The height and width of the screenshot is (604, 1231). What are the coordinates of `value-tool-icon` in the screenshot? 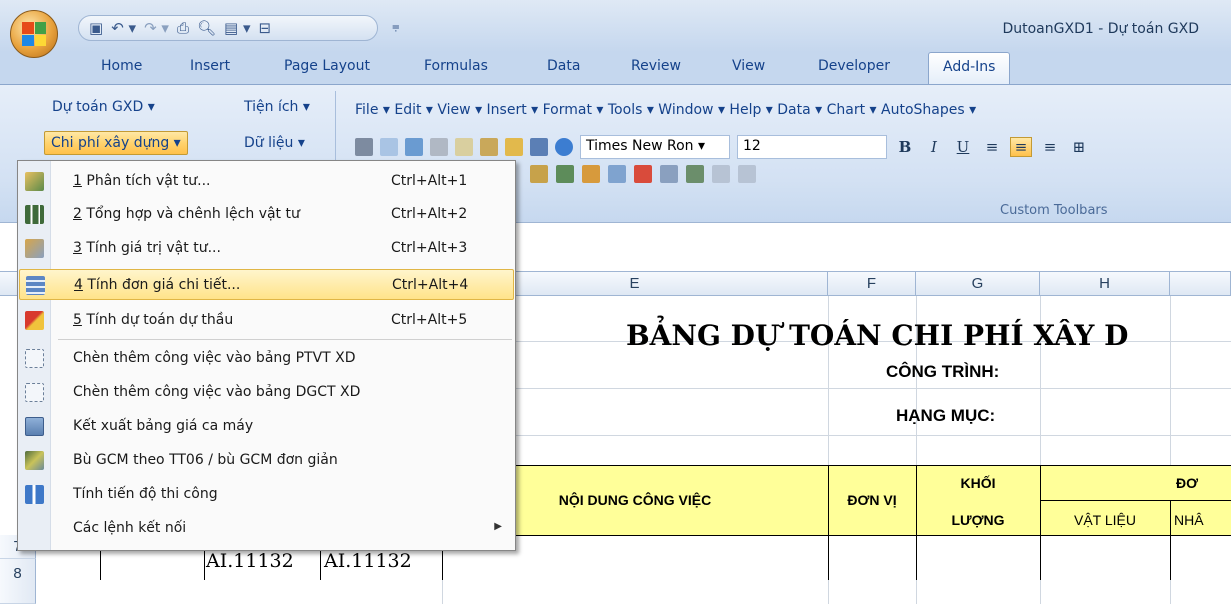 It's located at (591, 174).